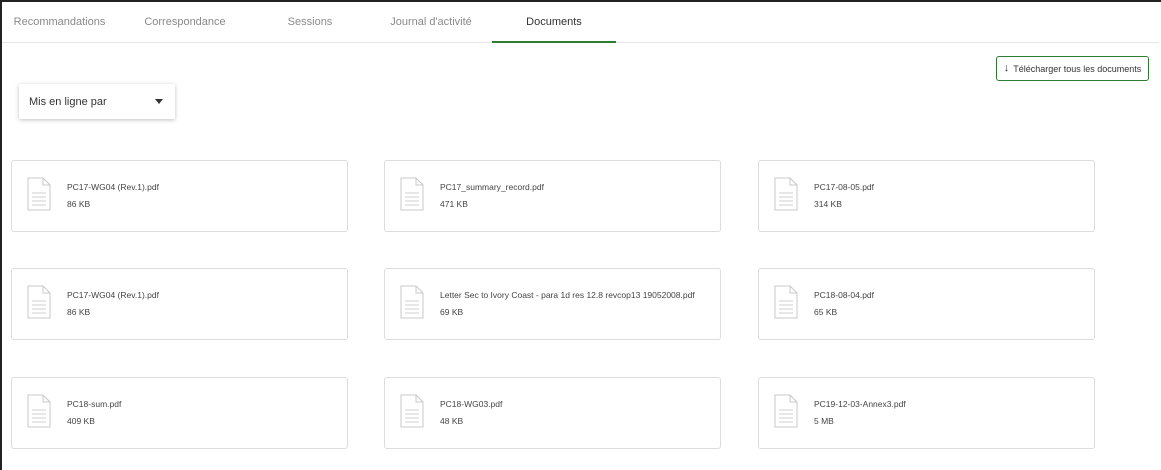 The width and height of the screenshot is (1161, 470). I want to click on tab-recommandations: Recommandations, so click(59, 22).